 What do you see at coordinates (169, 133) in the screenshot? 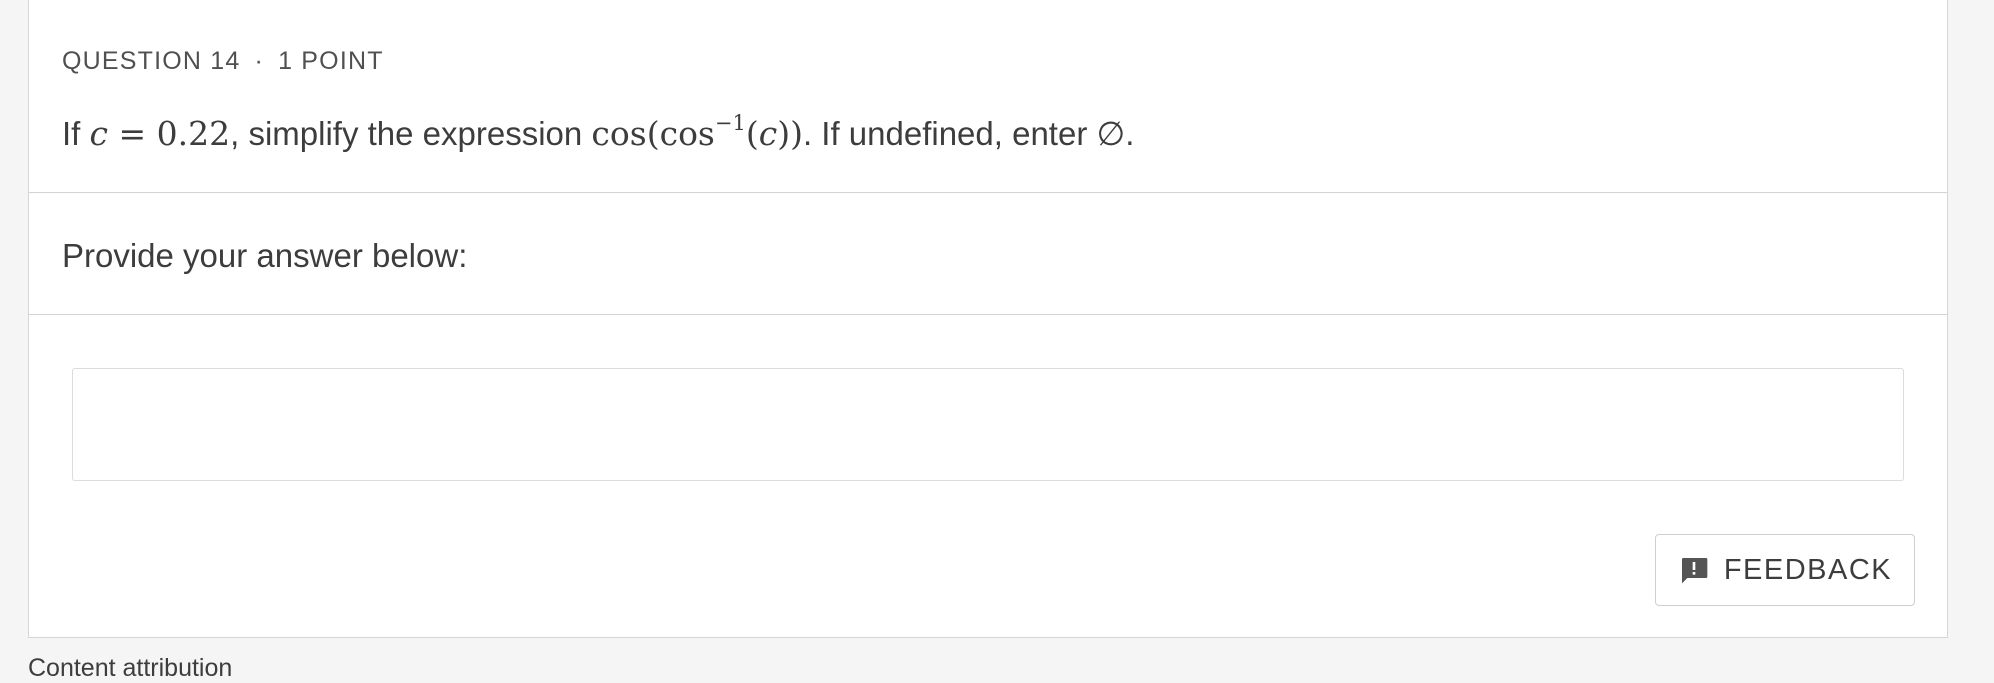
I see `math-equality: = 0.22` at bounding box center [169, 133].